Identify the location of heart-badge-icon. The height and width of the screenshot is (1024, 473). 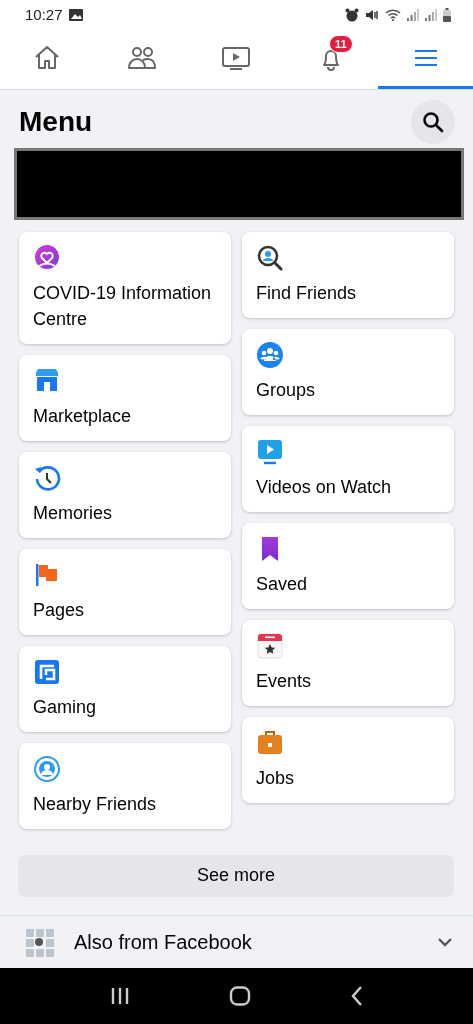
(47, 257).